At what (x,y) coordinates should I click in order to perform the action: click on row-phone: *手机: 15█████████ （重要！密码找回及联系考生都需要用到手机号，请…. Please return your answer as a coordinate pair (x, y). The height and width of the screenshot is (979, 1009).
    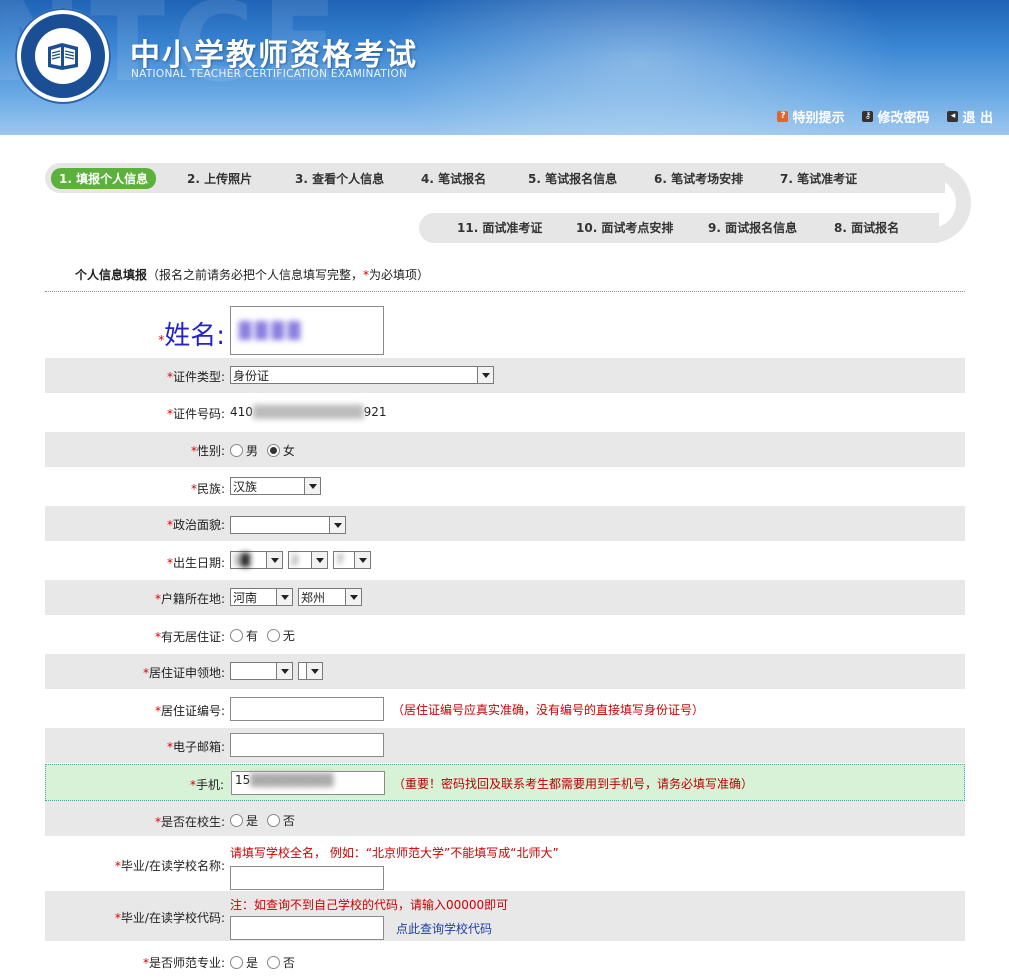
    Looking at the image, I should click on (505, 782).